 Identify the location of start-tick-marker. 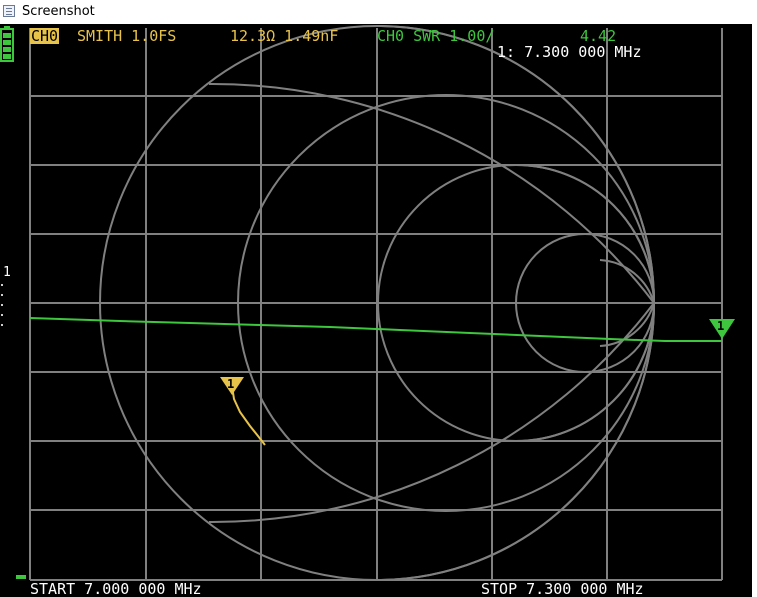
(21, 577).